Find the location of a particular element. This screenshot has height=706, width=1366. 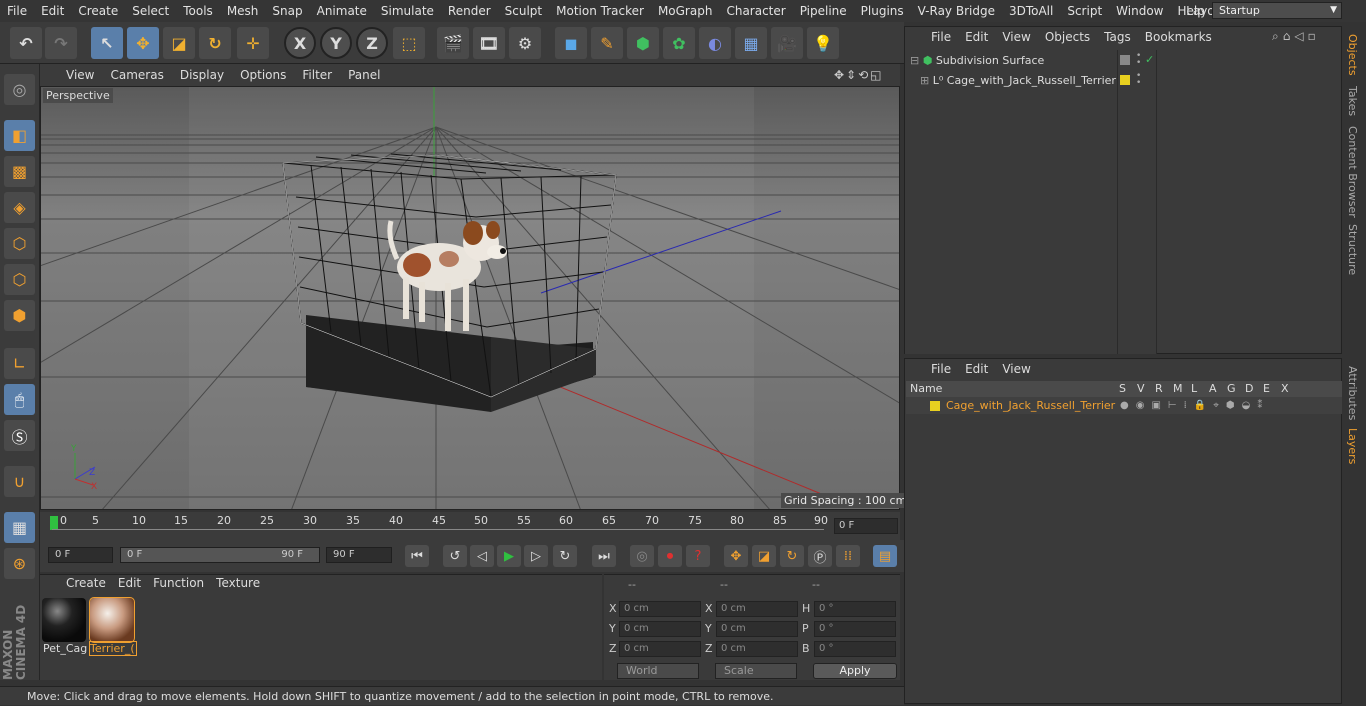

frame-range-slider: 0 F 90 F is located at coordinates (220, 555).